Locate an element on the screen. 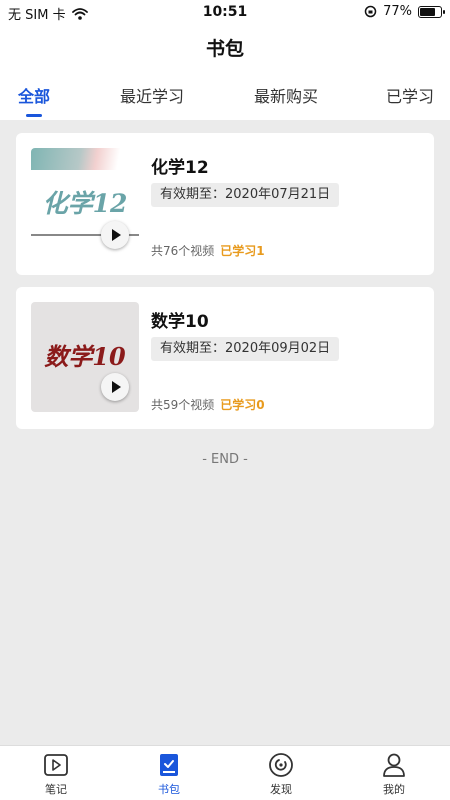 This screenshot has width=450, height=800. course-meta: 共76个视频 已学习1 is located at coordinates (208, 250).